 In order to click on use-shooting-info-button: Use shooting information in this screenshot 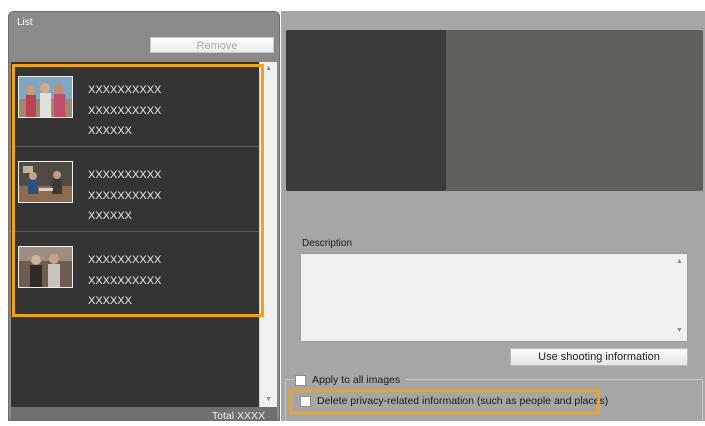, I will do `click(599, 357)`.